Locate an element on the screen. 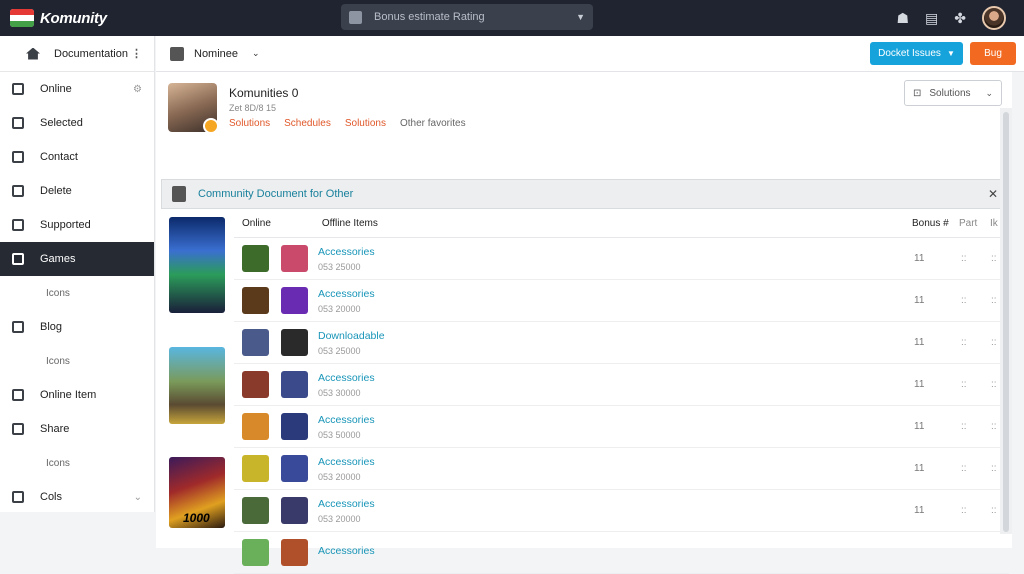  app-logo: Komunity is located at coordinates (58, 18).